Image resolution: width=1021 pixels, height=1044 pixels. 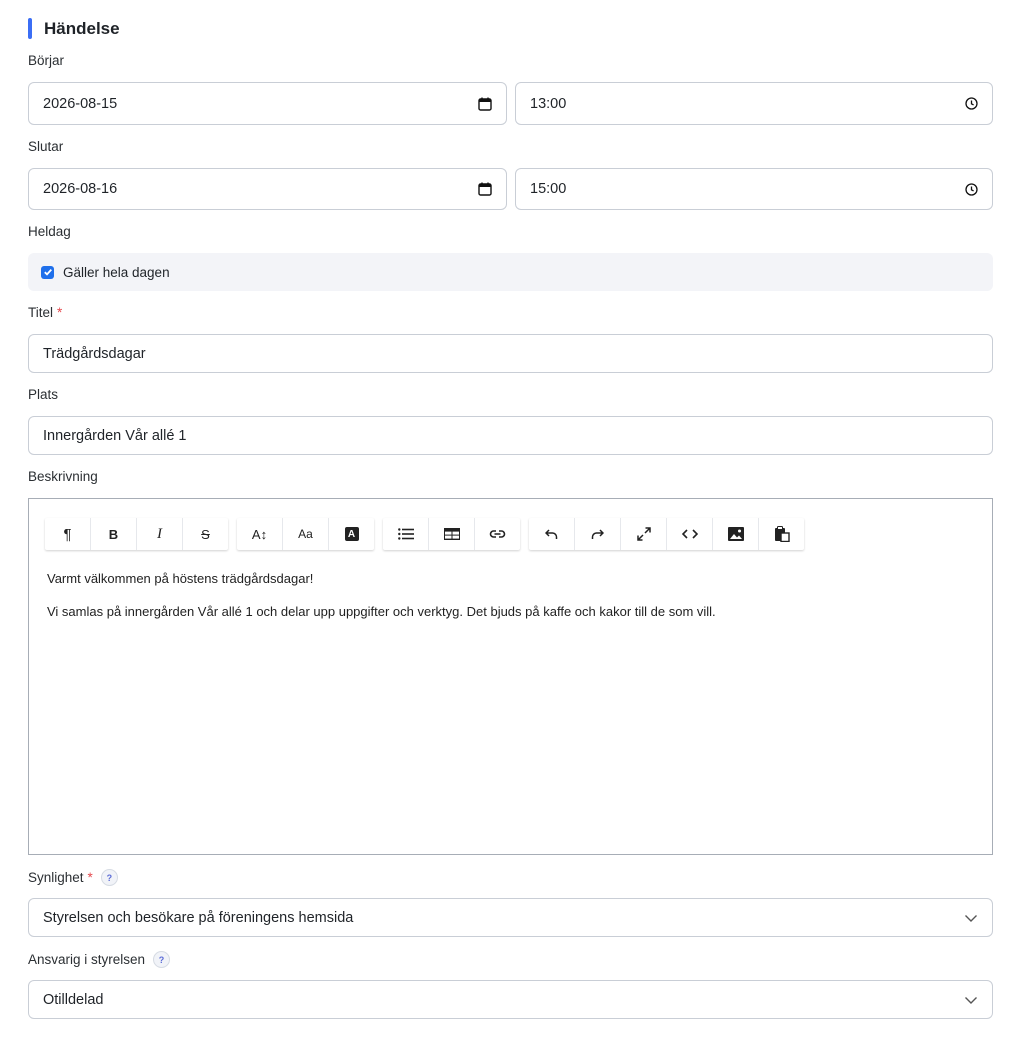 I want to click on undo-button, so click(x=552, y=534).